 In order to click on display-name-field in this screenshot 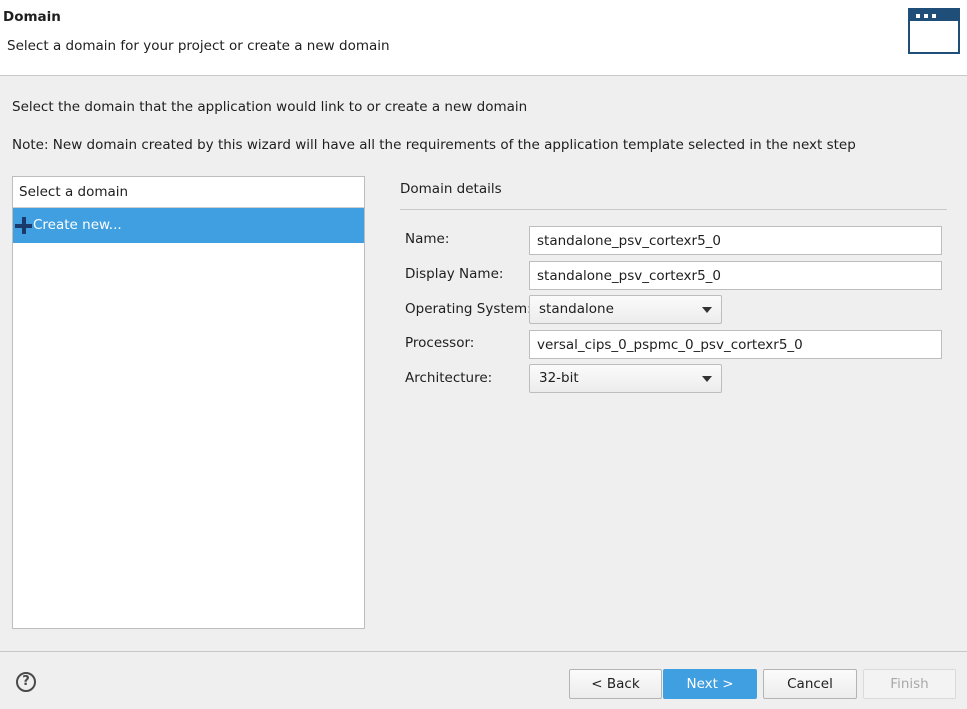, I will do `click(735, 275)`.